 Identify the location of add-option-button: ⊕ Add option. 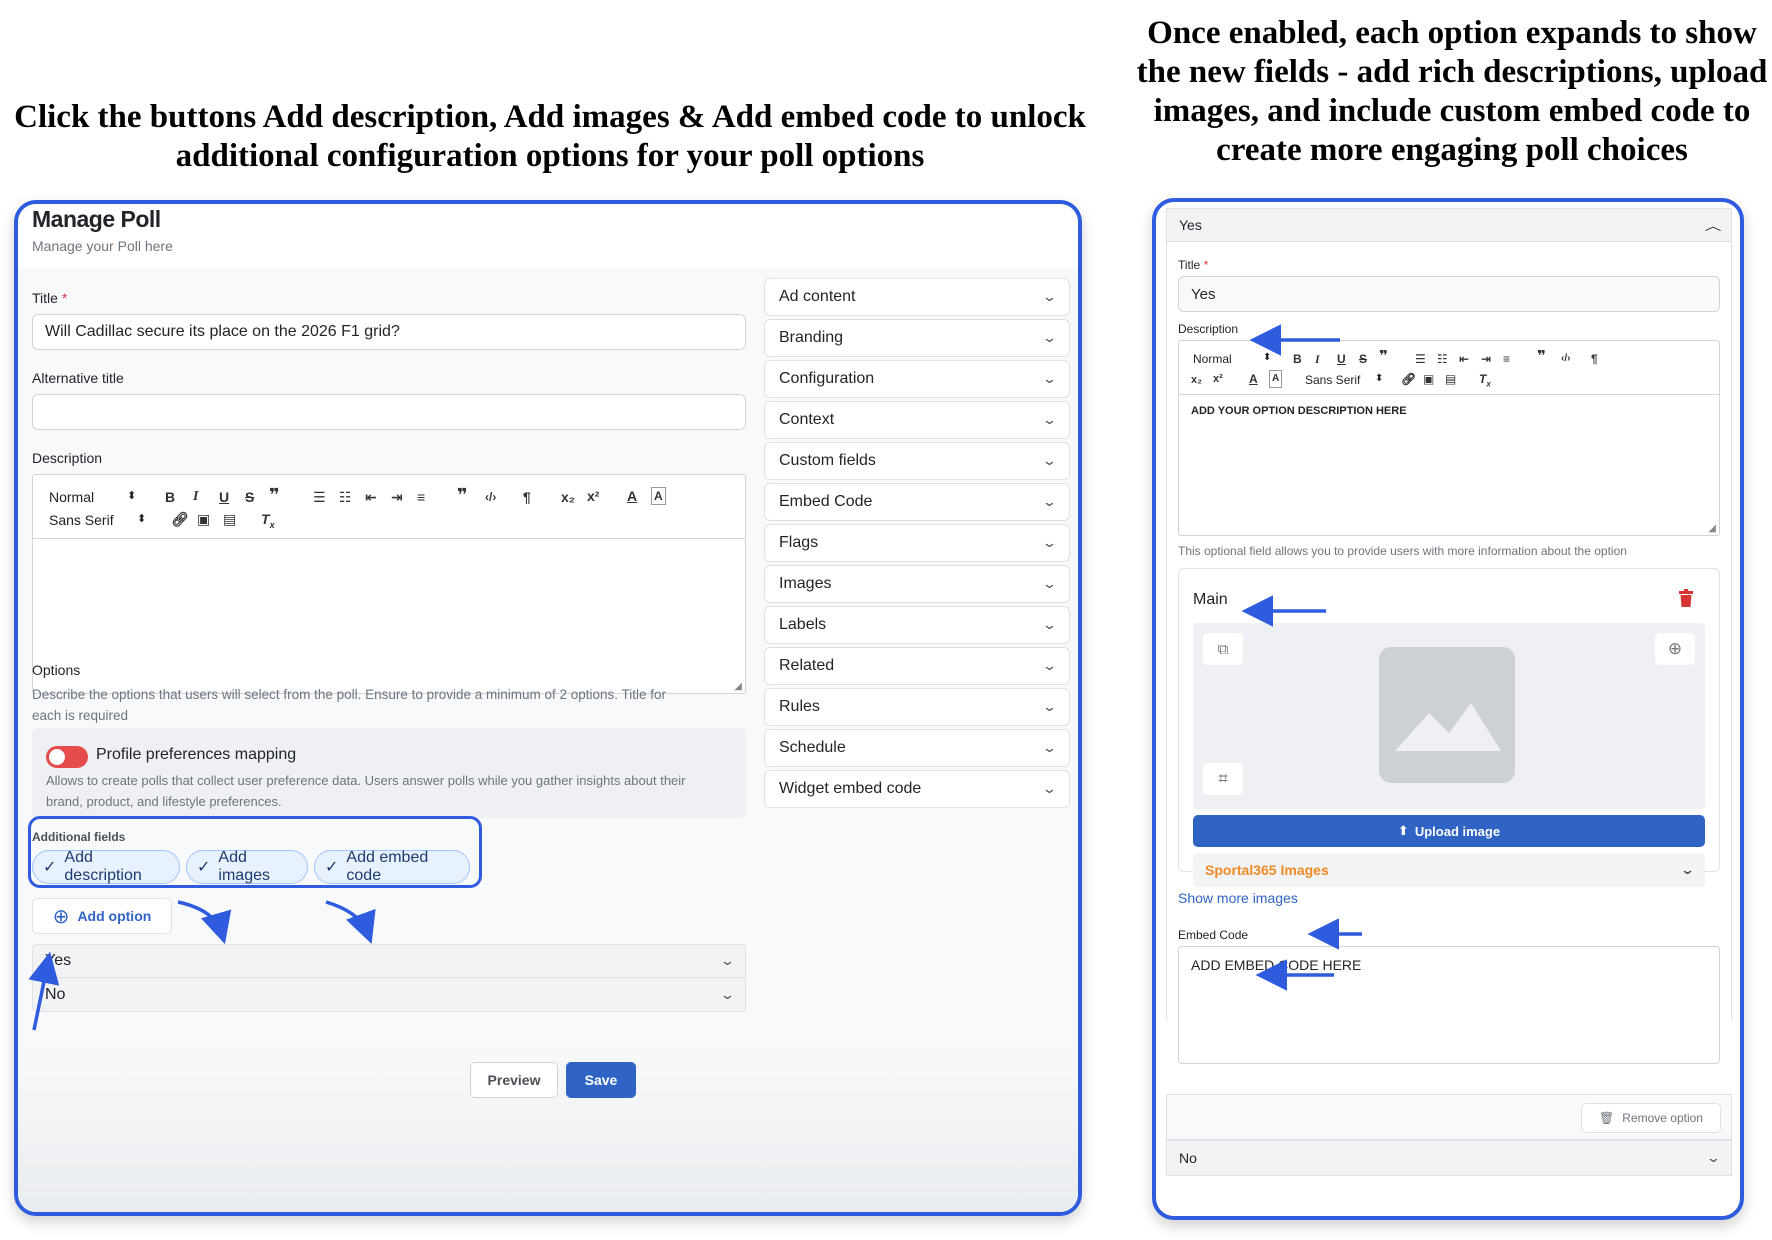
(102, 916).